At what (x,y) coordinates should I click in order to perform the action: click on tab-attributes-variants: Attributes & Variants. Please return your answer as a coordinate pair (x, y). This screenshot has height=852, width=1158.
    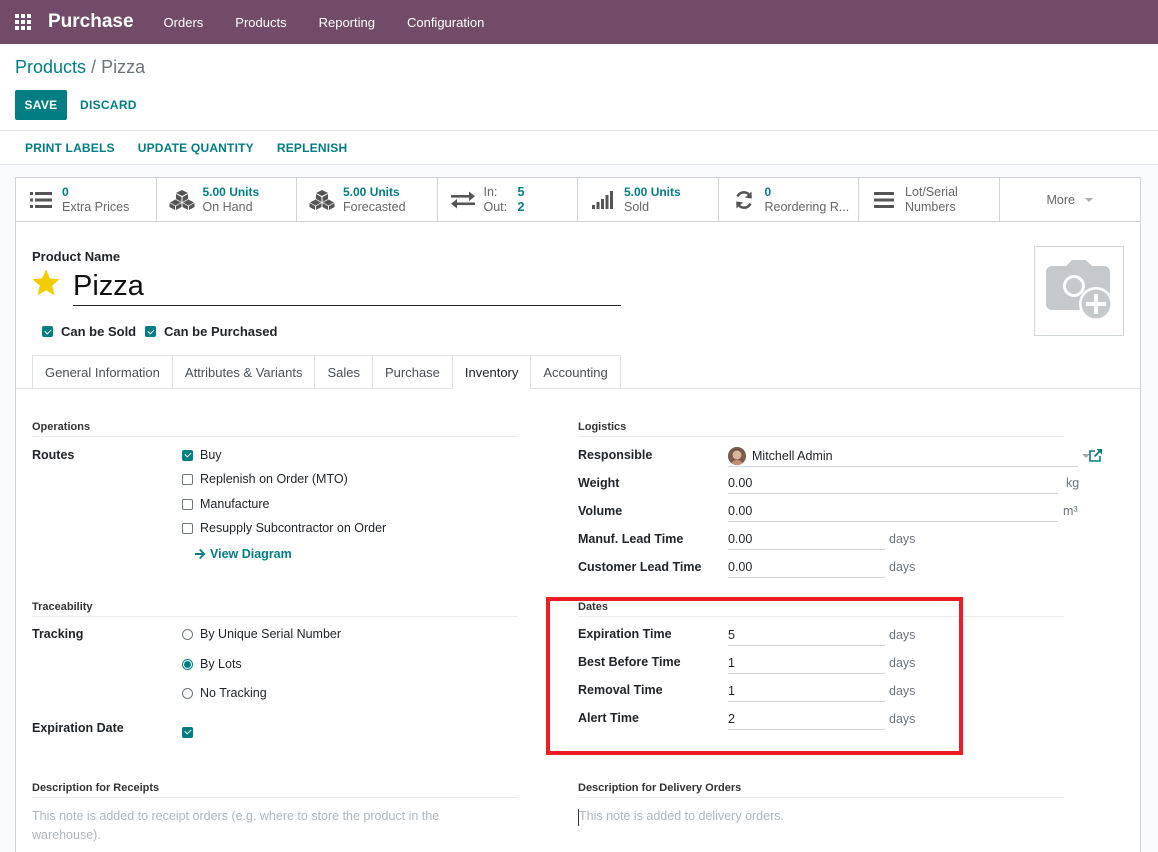
    Looking at the image, I should click on (243, 372).